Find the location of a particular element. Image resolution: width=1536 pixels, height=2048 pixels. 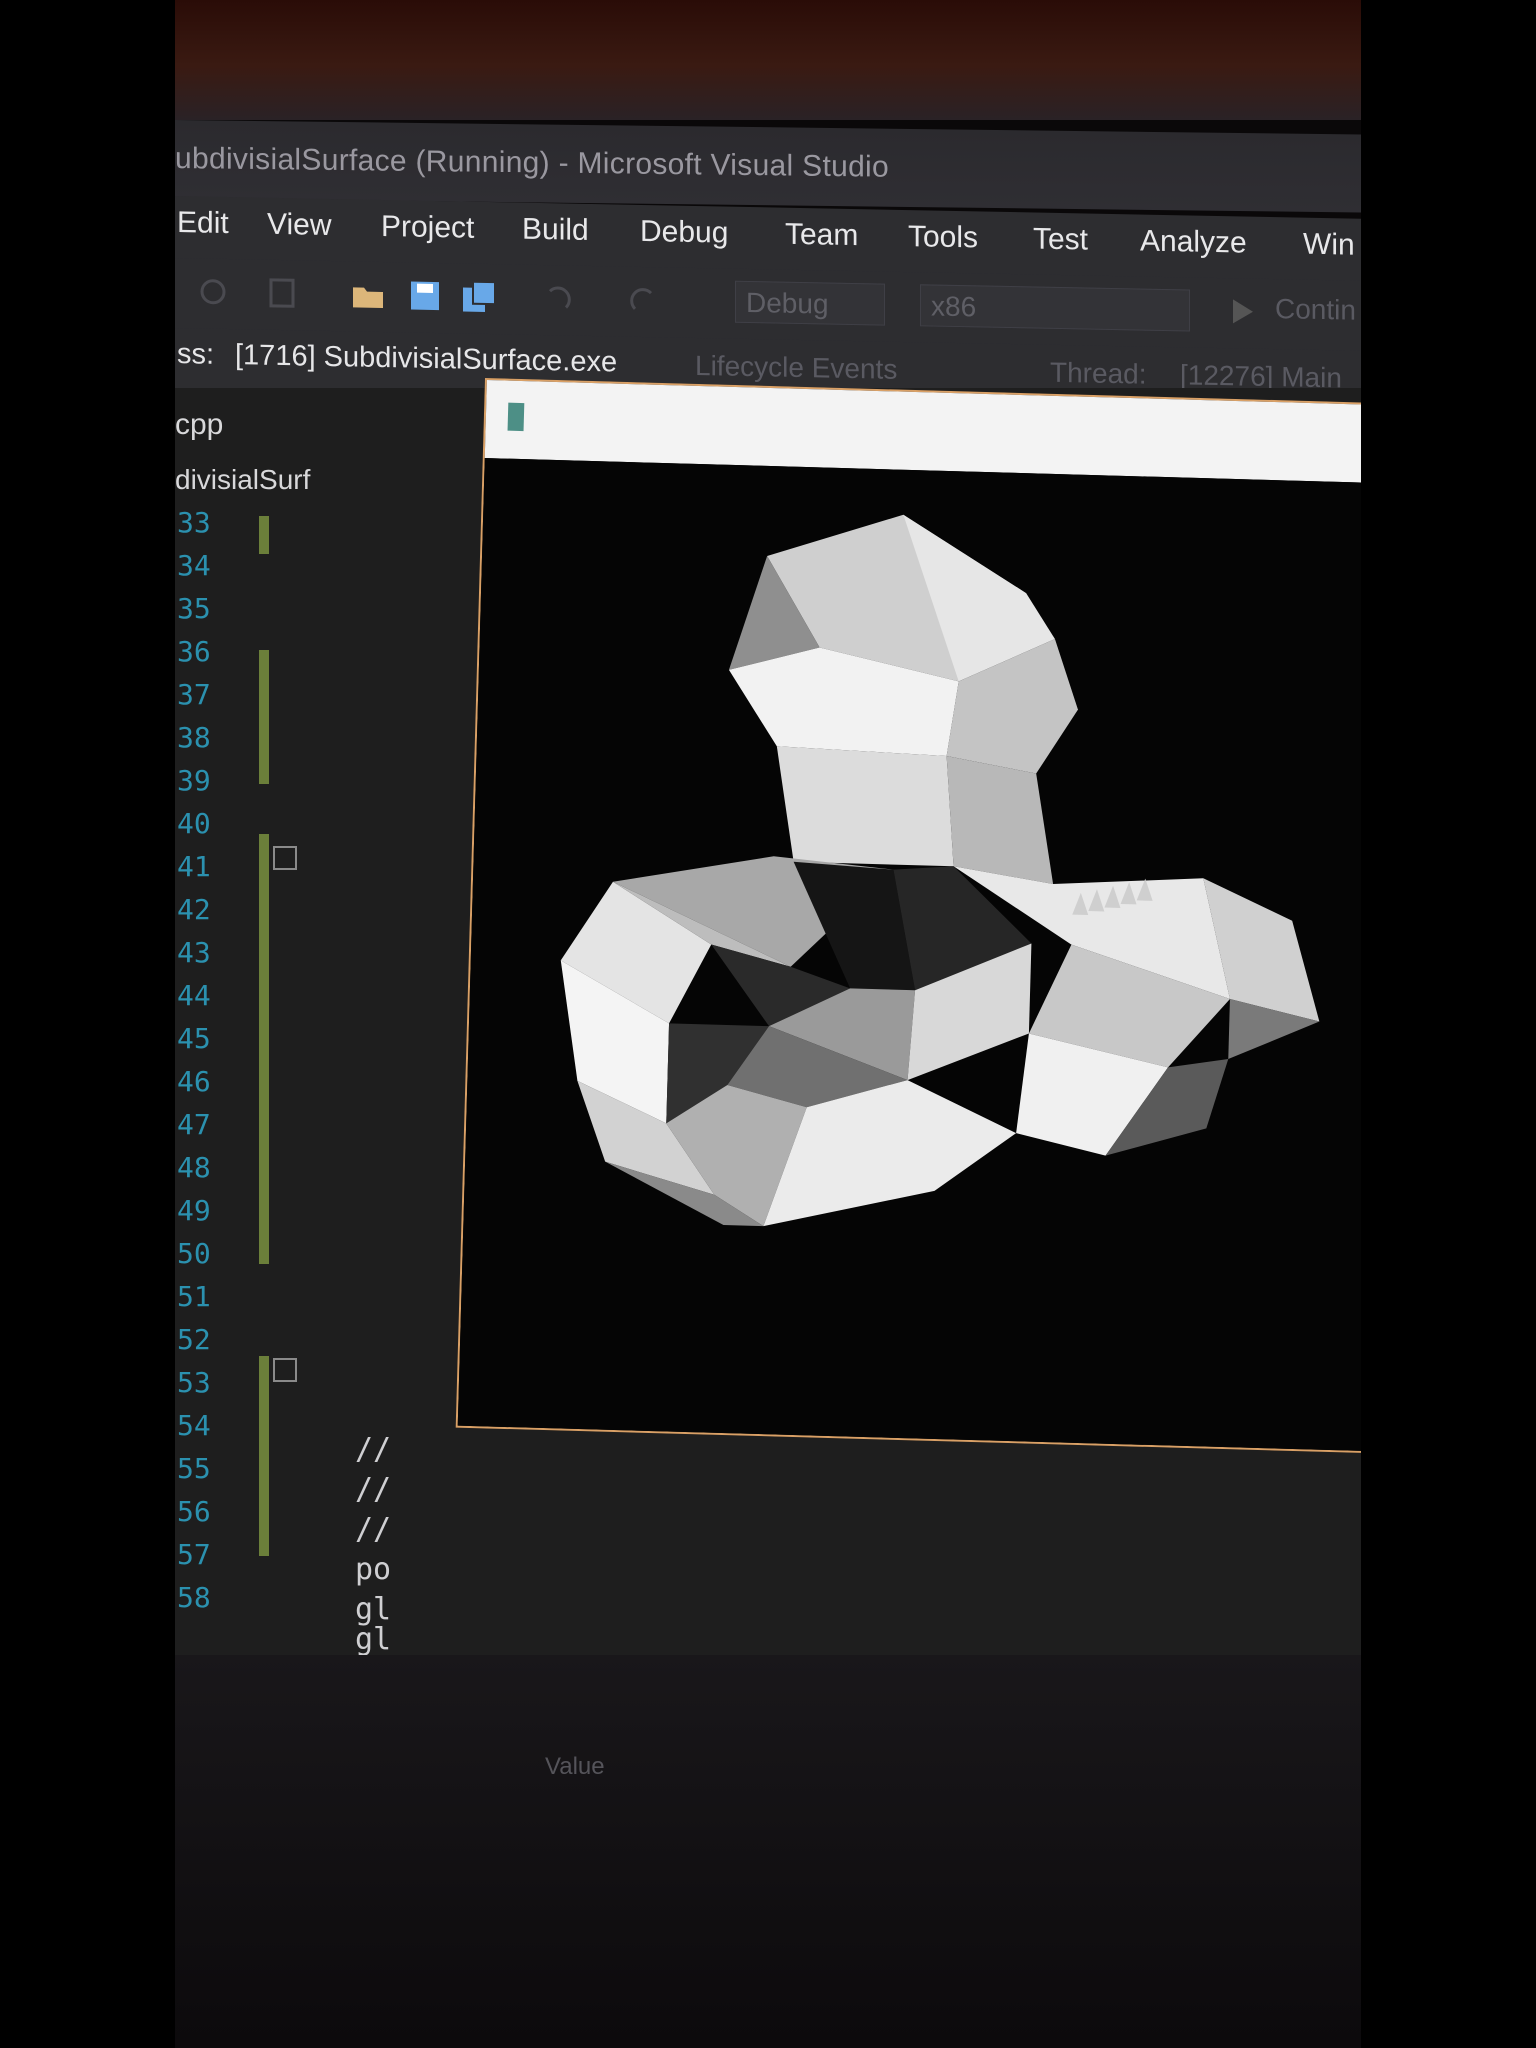

menu-test: Test is located at coordinates (1060, 239).